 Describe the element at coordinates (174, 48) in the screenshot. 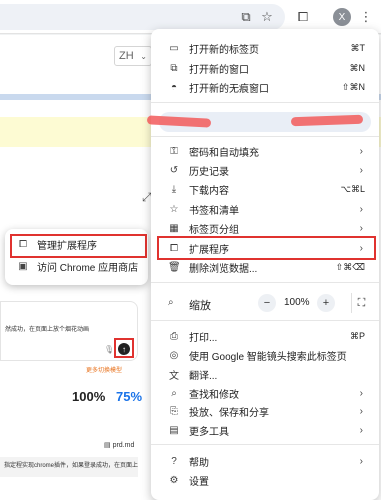

I see `new-tab-icon: ▭` at that location.